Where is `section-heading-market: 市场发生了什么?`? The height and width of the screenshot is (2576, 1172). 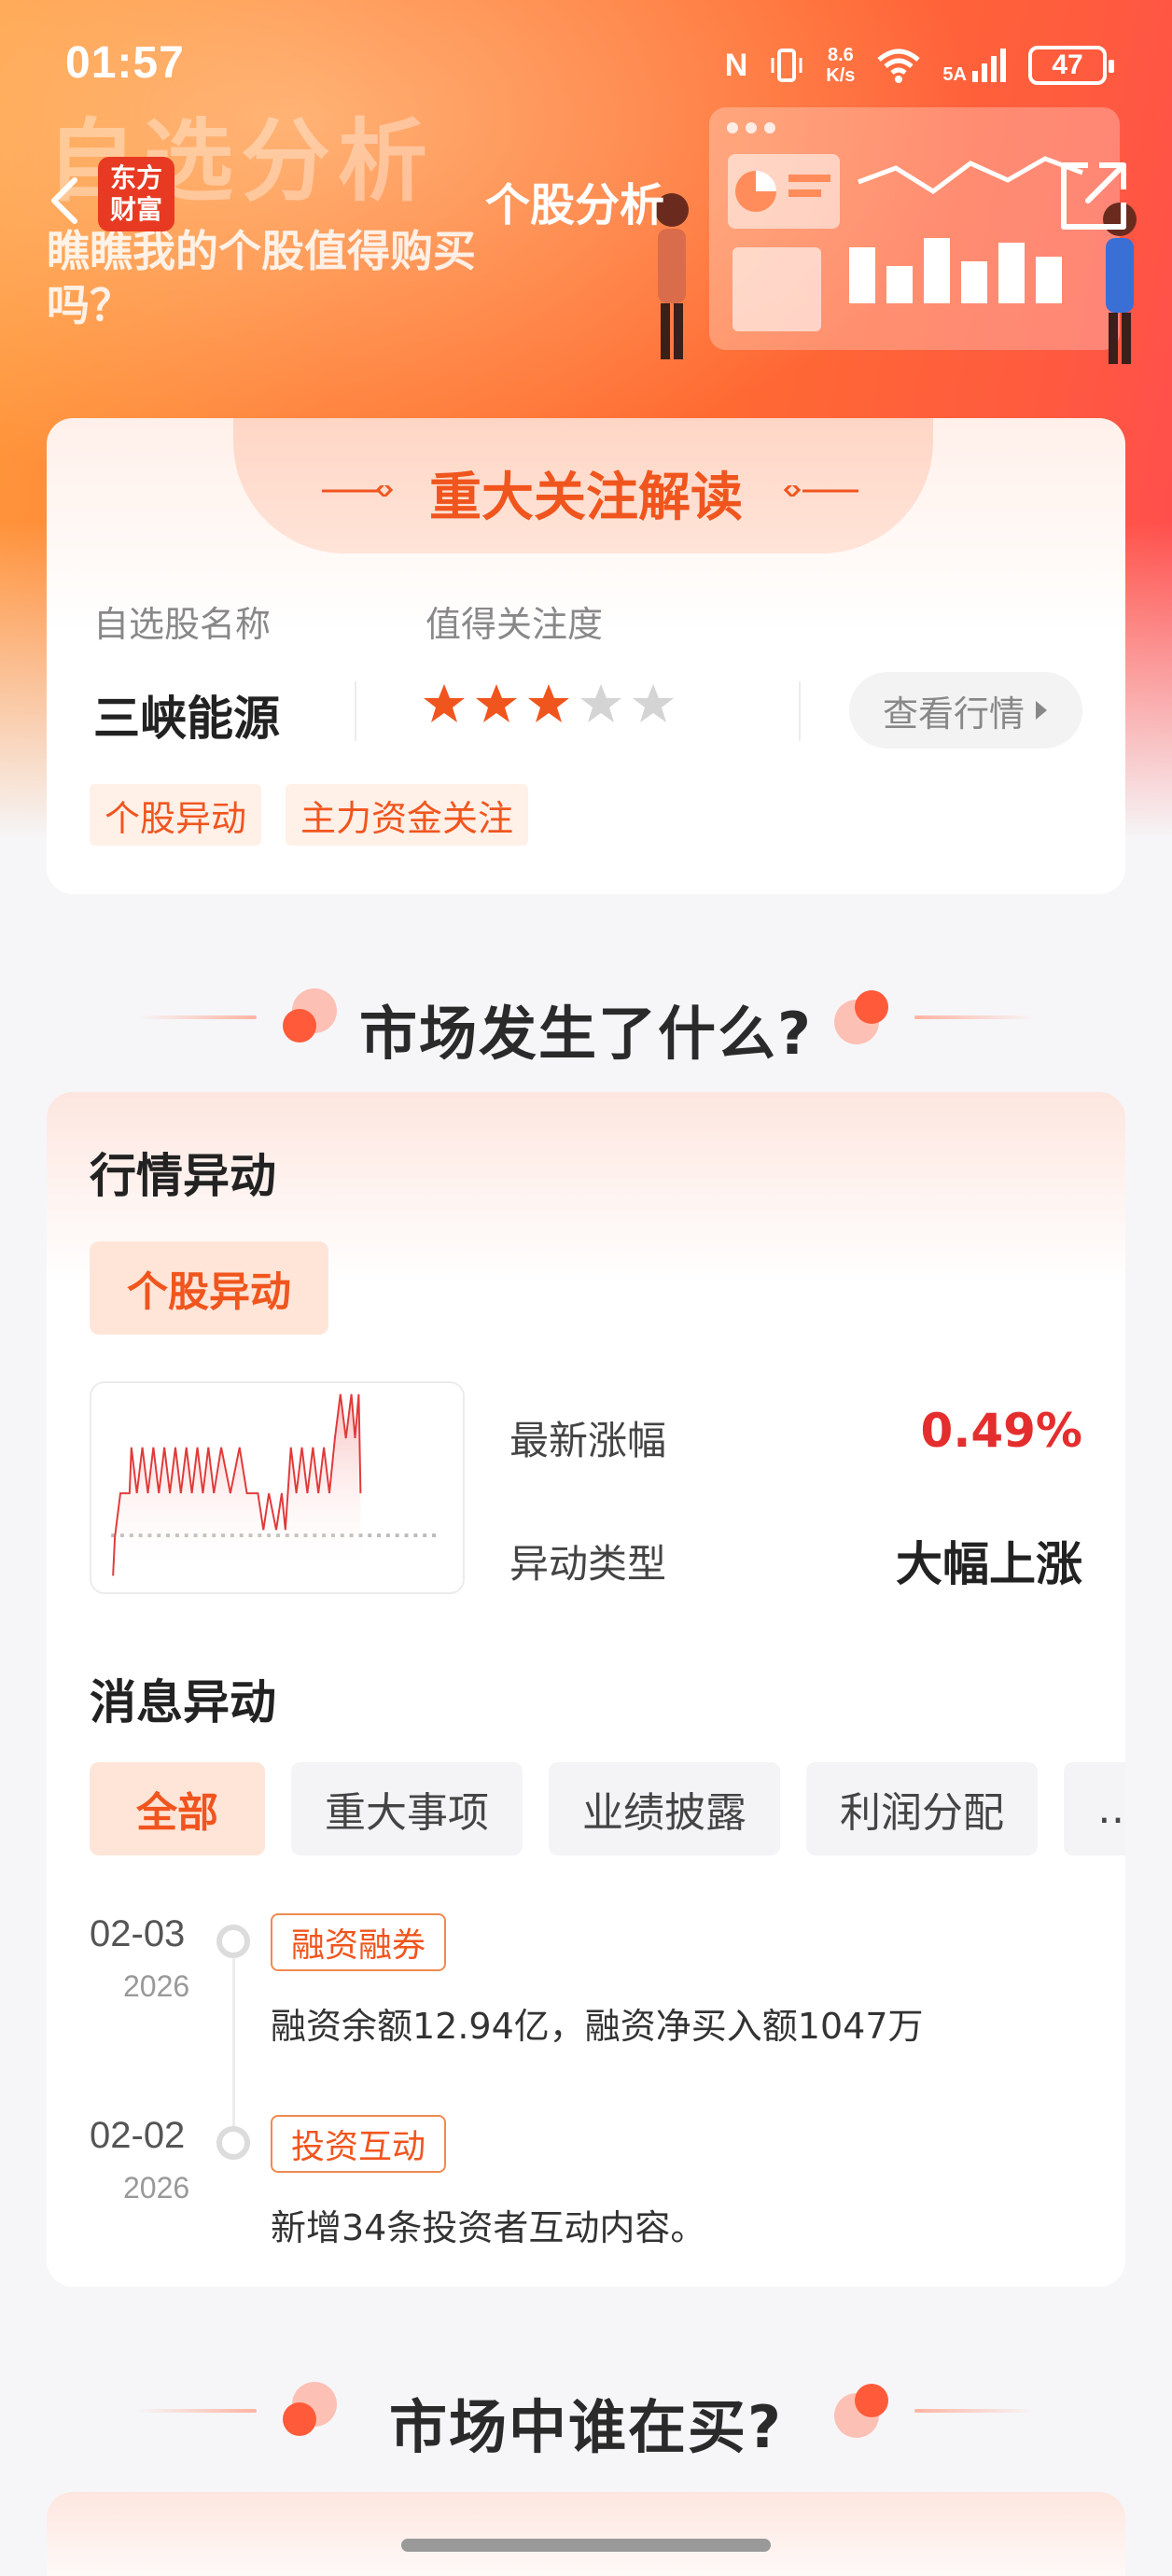
section-heading-market: 市场发生了什么? is located at coordinates (586, 1022).